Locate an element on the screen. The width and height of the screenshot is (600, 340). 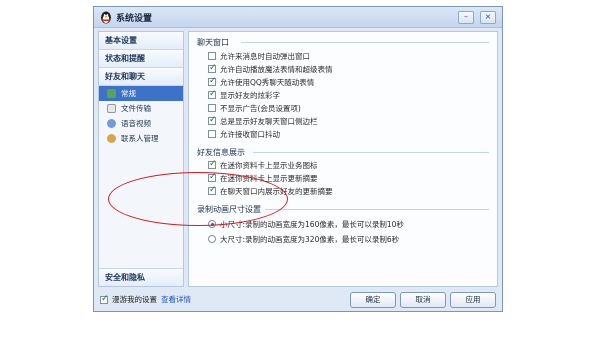
option-label: 允许自动播放魔法表情和超级表情 is located at coordinates (276, 69).